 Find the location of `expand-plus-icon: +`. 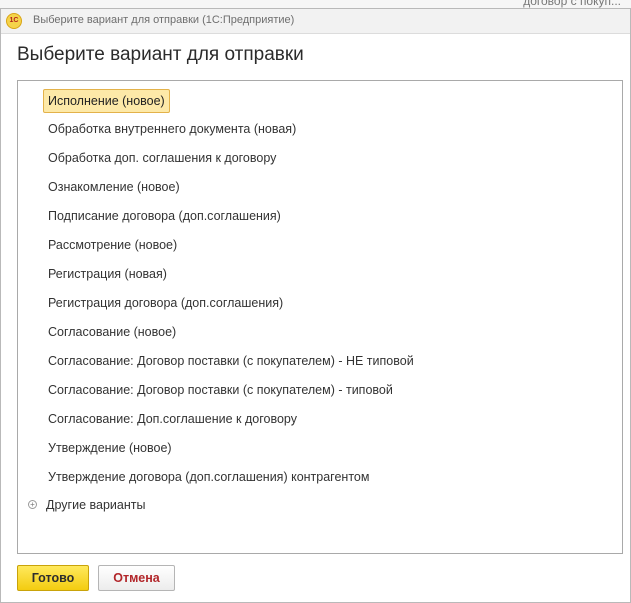

expand-plus-icon: + is located at coordinates (32, 504).